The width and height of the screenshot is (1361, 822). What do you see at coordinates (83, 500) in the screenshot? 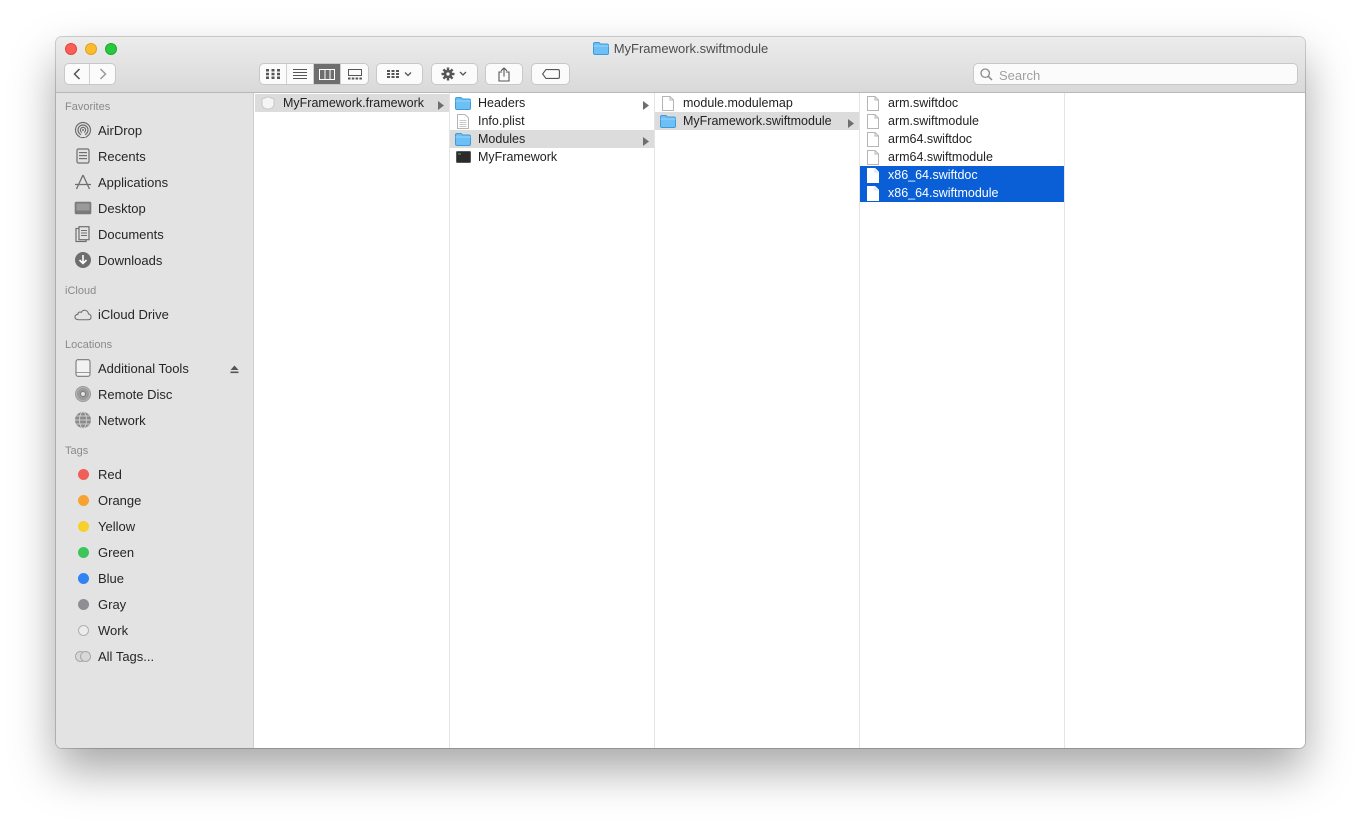
I see `orange-tag-icon` at bounding box center [83, 500].